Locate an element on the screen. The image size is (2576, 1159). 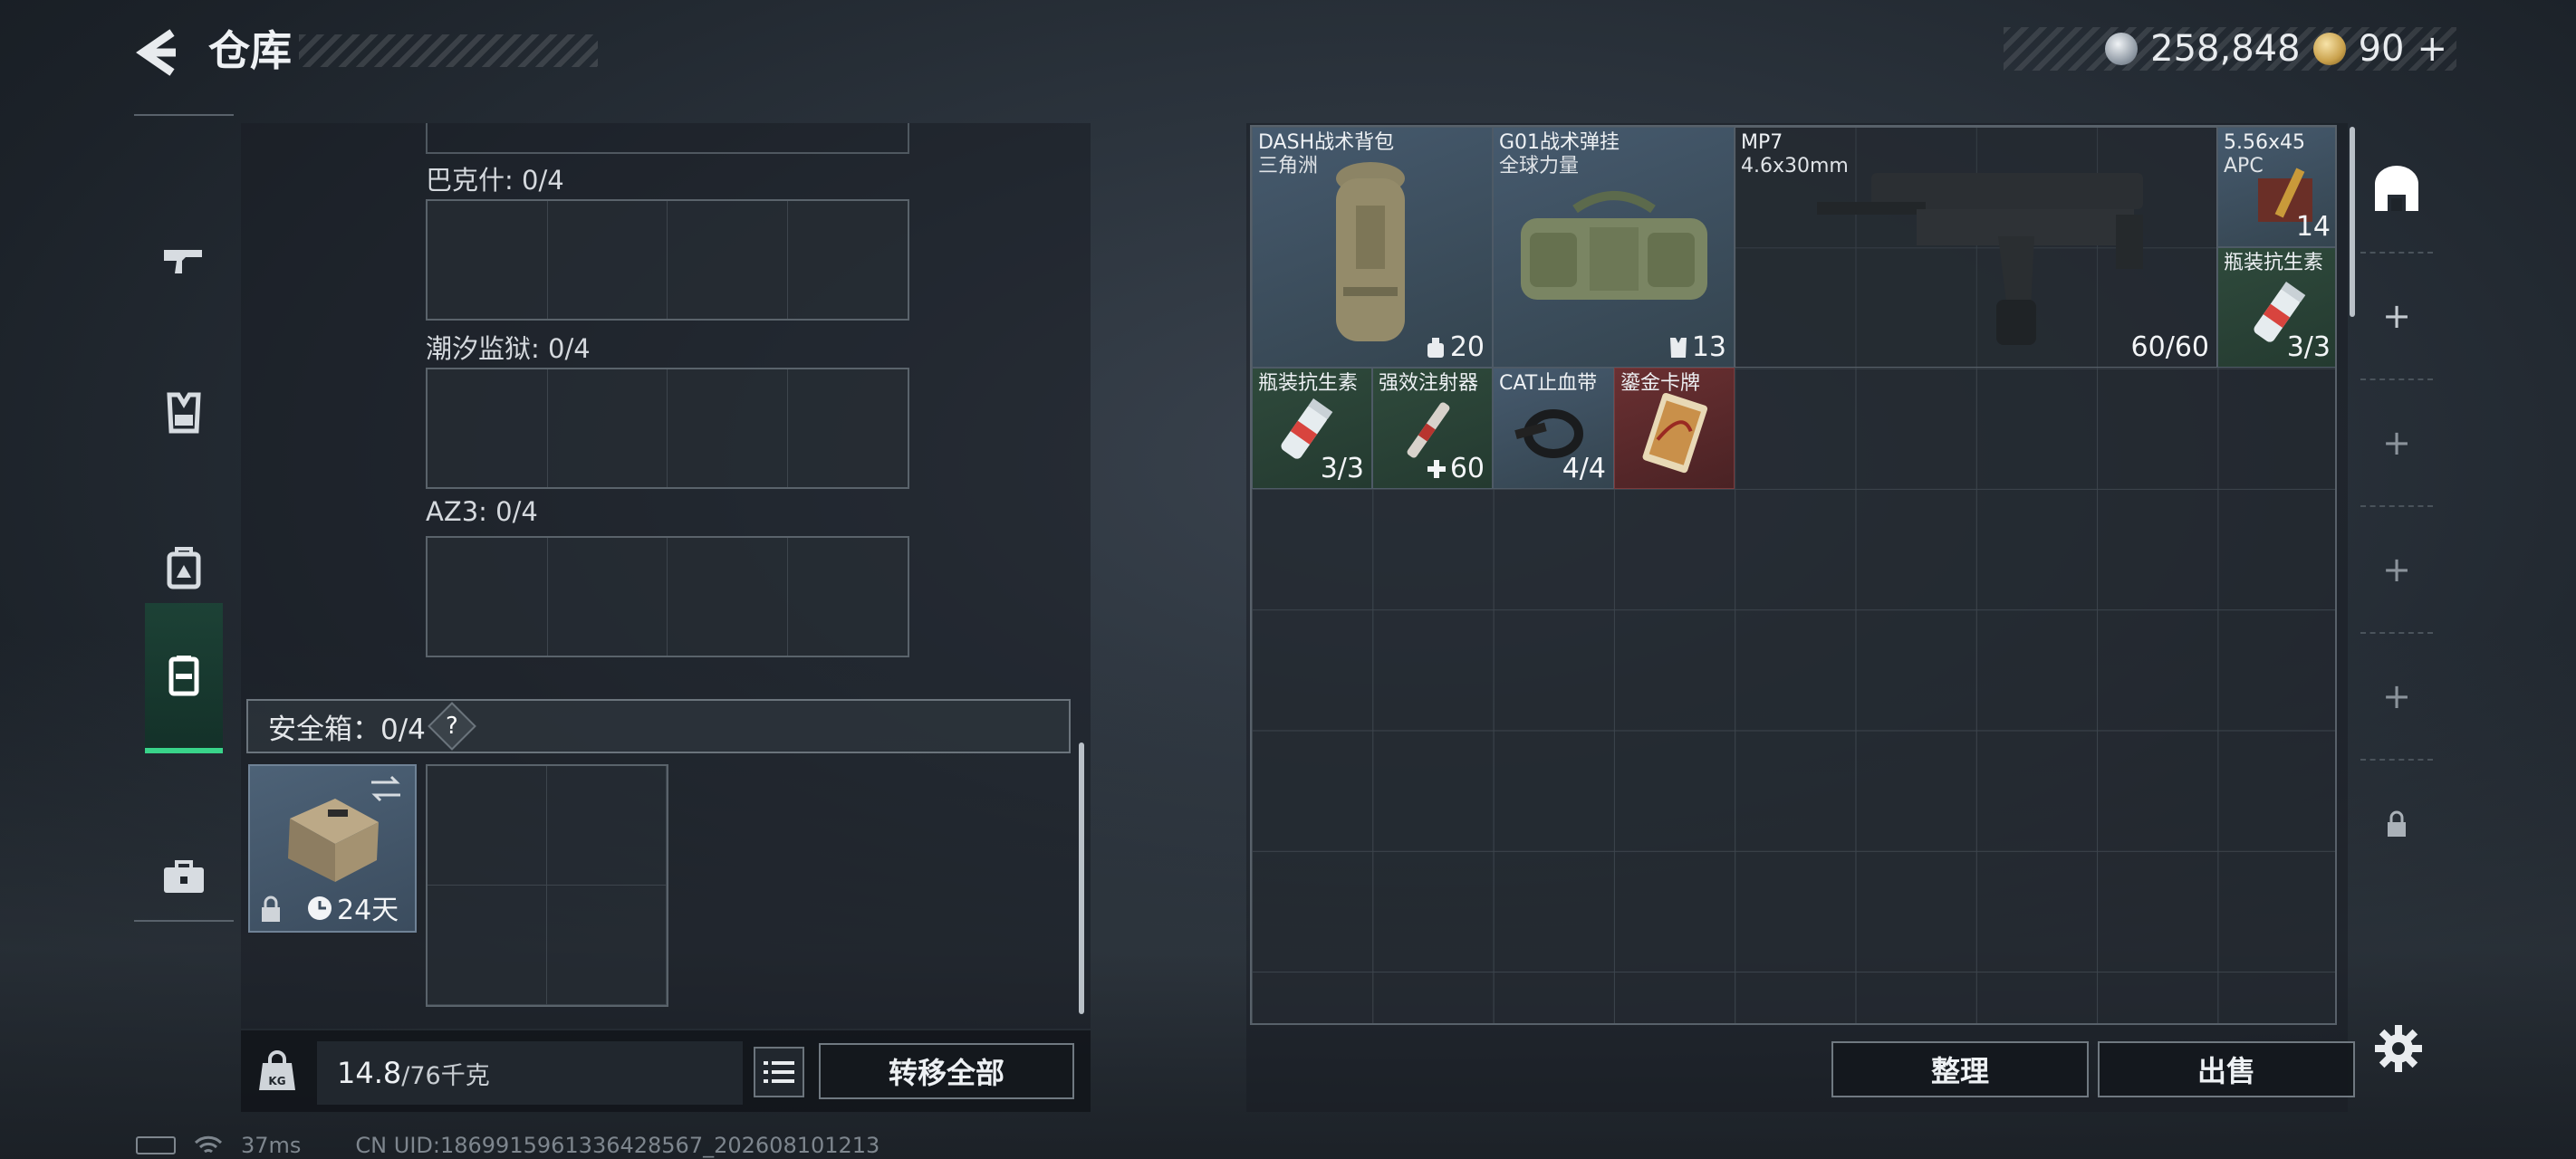
stash-item-g01-chest-rig: G01战术弹挂 全球力量 13 is located at coordinates (1614, 248).